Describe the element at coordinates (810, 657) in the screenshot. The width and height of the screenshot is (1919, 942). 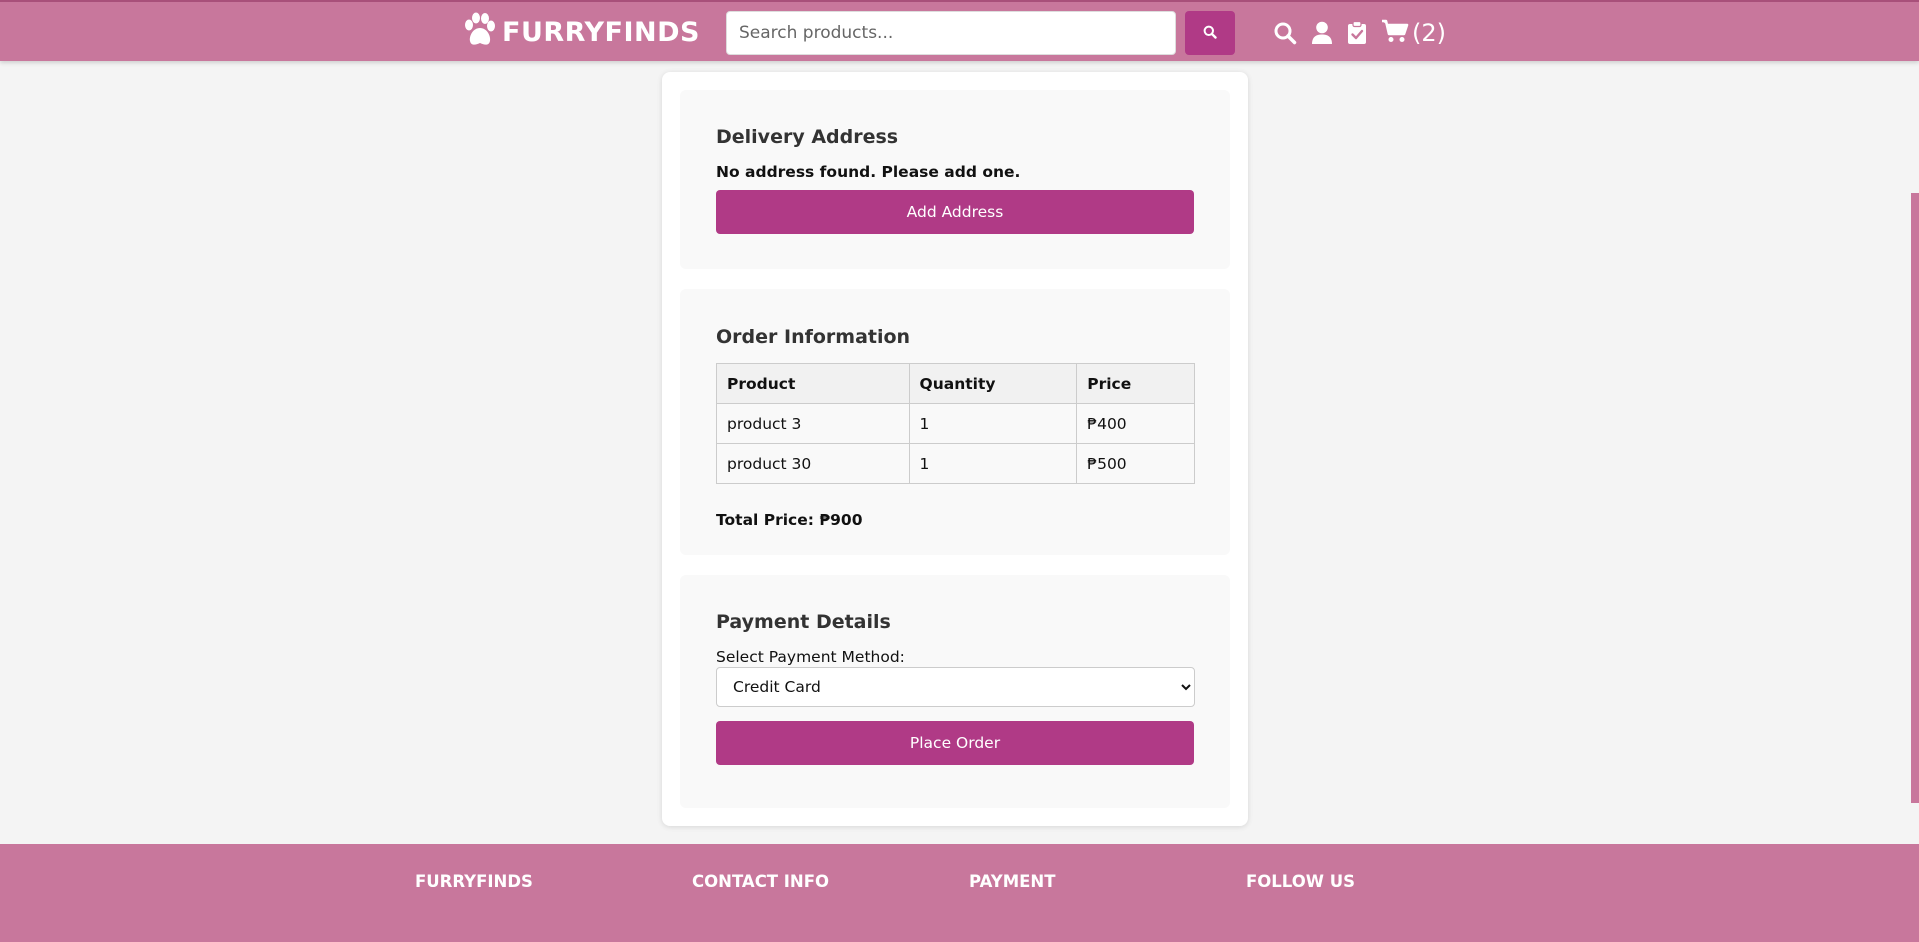
I see `payment-method-label: Select Payment Method:` at that location.